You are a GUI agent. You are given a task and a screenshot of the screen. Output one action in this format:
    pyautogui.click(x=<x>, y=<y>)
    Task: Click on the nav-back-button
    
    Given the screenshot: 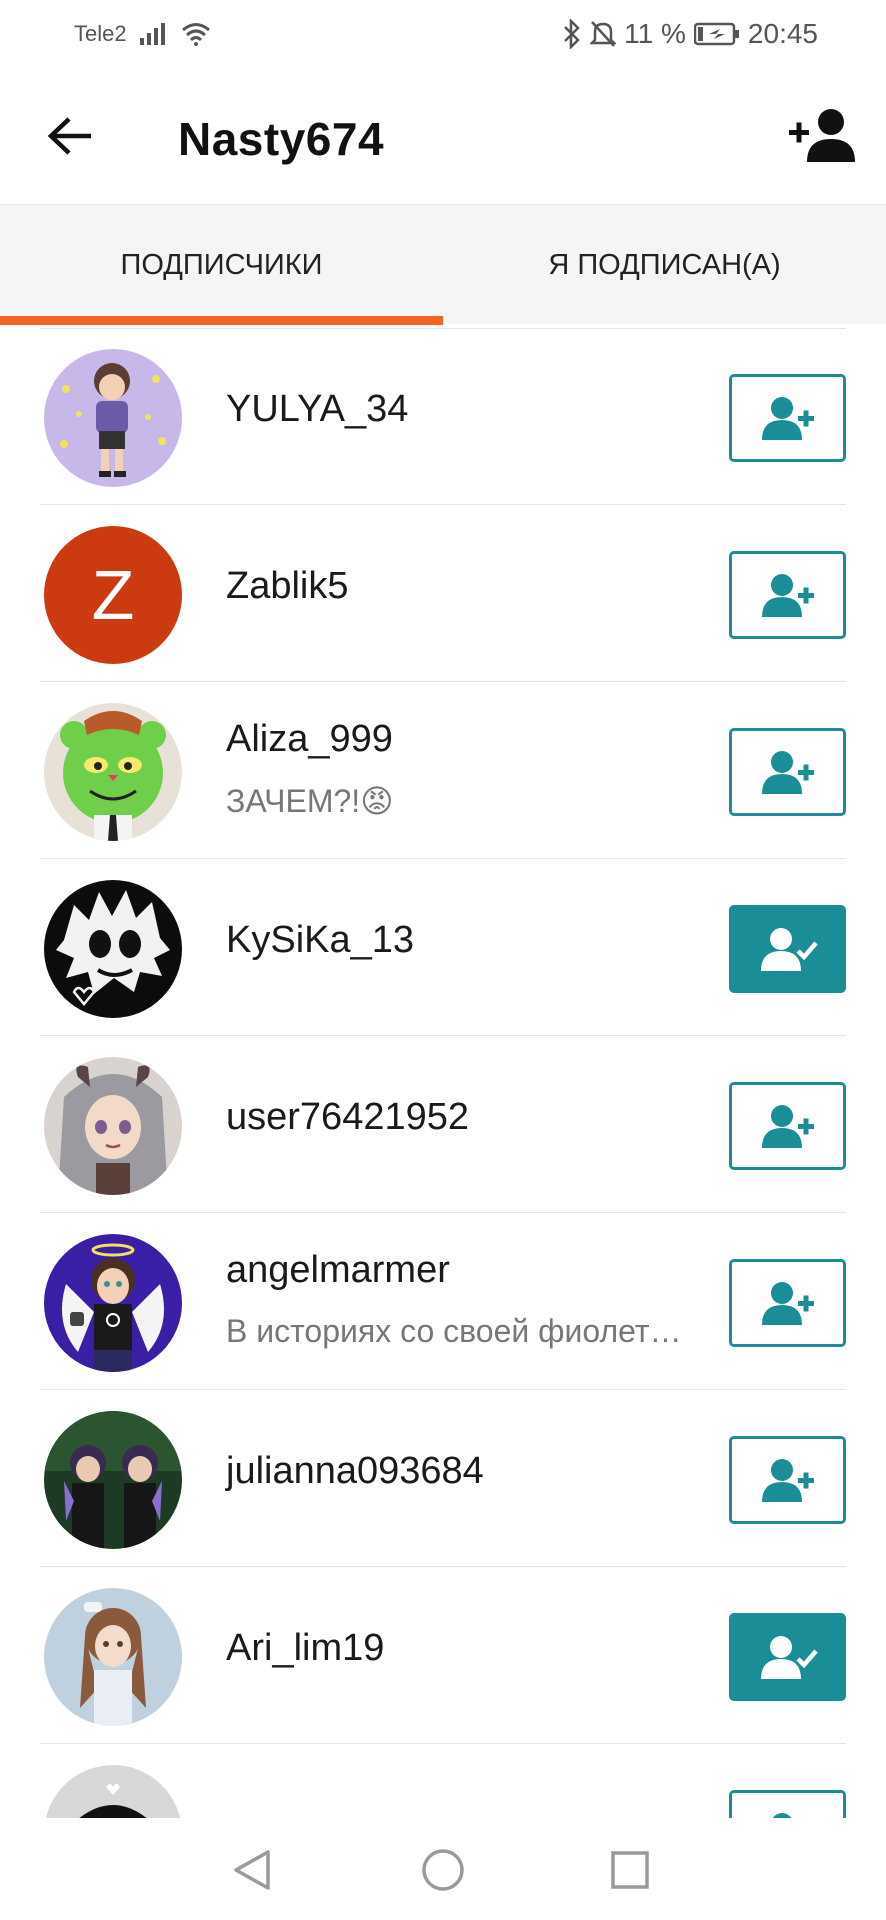 What is the action you would take?
    pyautogui.click(x=252, y=1870)
    